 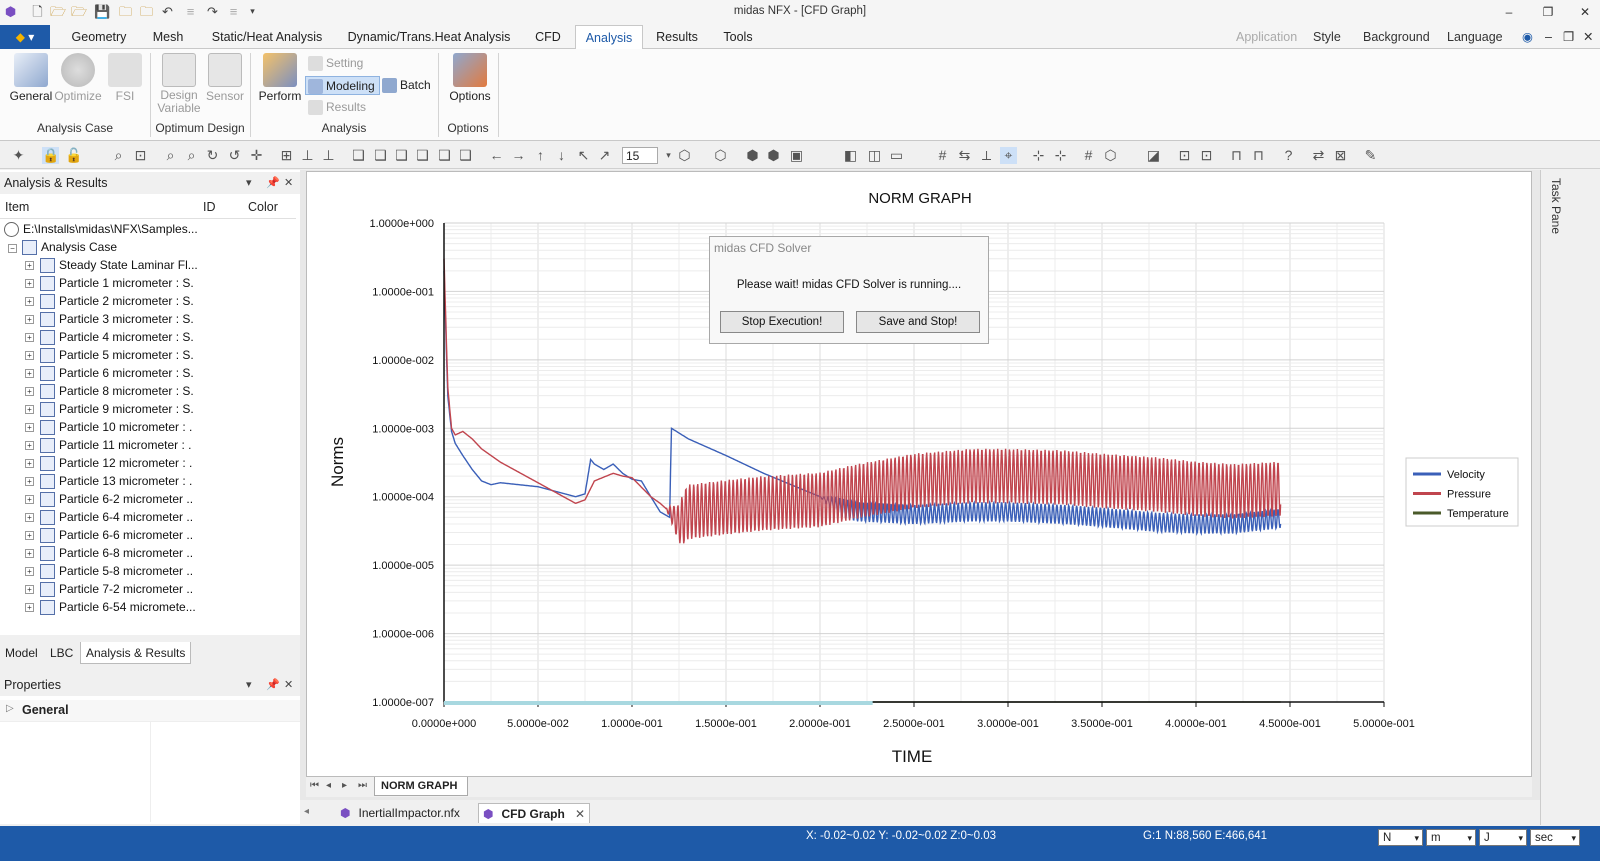 What do you see at coordinates (1060, 155) in the screenshot?
I see `element-icon: ⊹` at bounding box center [1060, 155].